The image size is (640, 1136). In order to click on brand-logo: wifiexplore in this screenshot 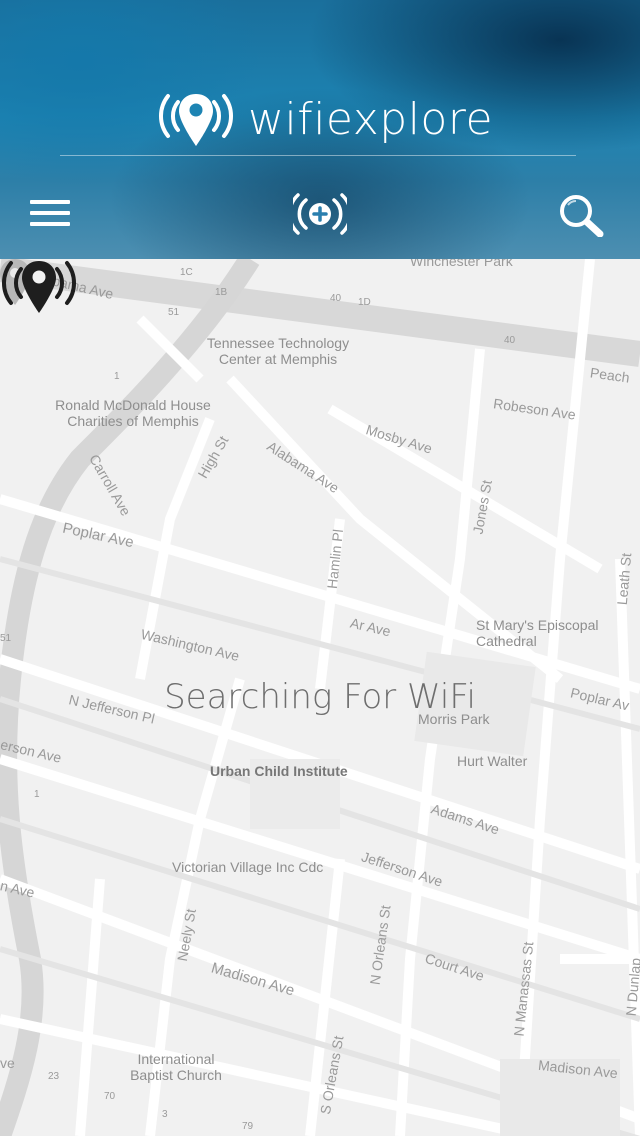, I will do `click(320, 120)`.